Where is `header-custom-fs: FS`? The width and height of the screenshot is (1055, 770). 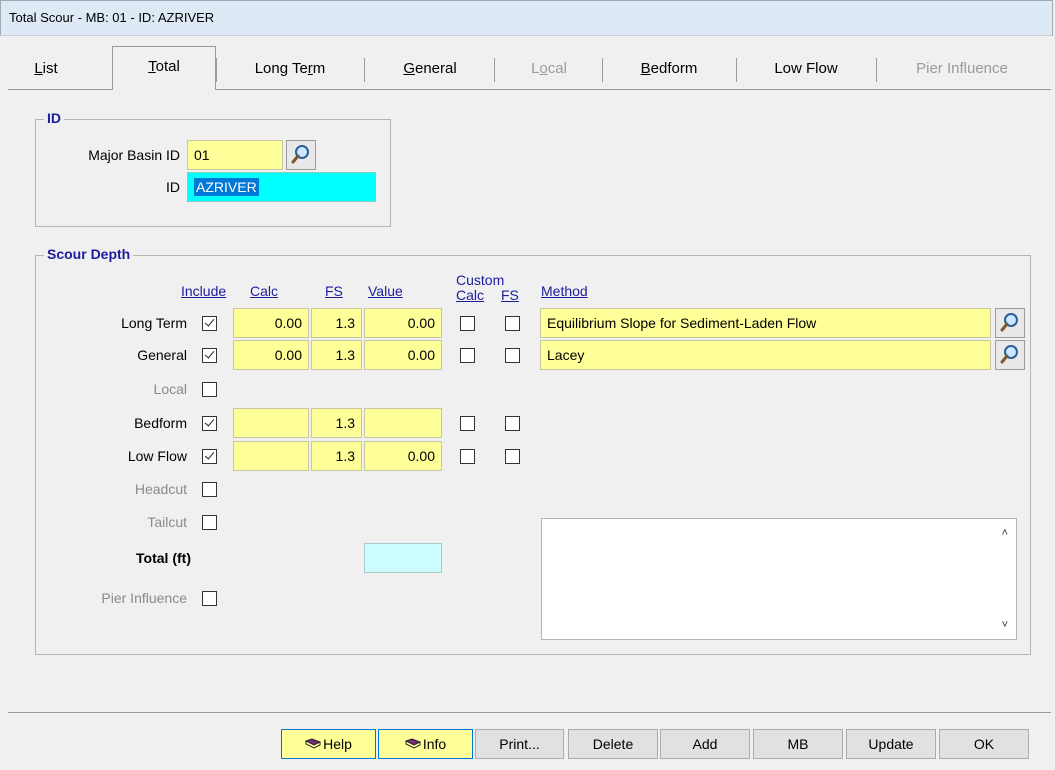 header-custom-fs: FS is located at coordinates (510, 295).